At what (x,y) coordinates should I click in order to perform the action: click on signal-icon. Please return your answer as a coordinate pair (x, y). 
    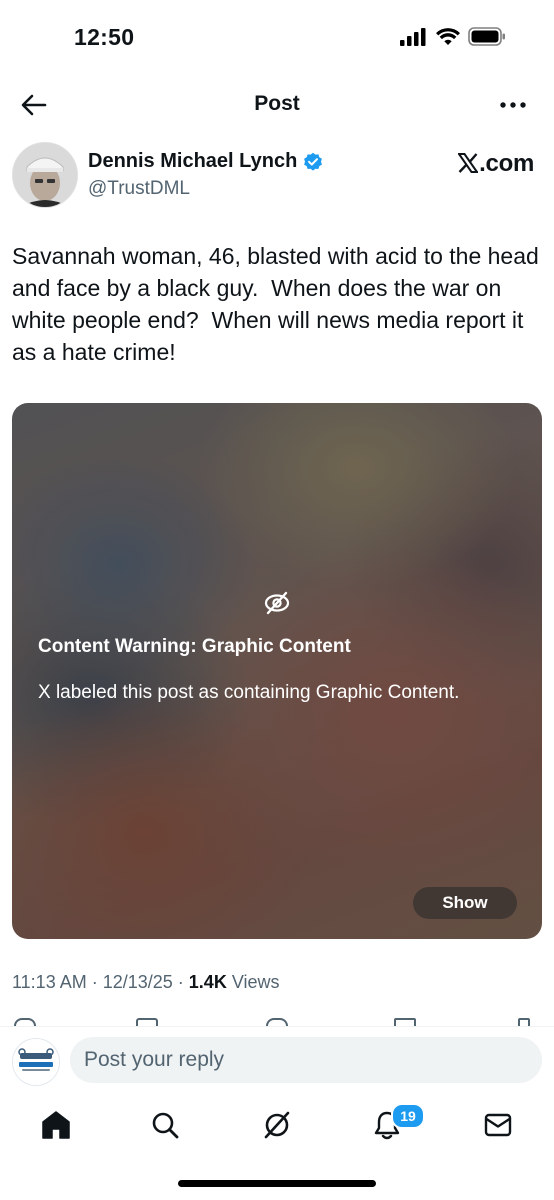
    Looking at the image, I should click on (413, 36).